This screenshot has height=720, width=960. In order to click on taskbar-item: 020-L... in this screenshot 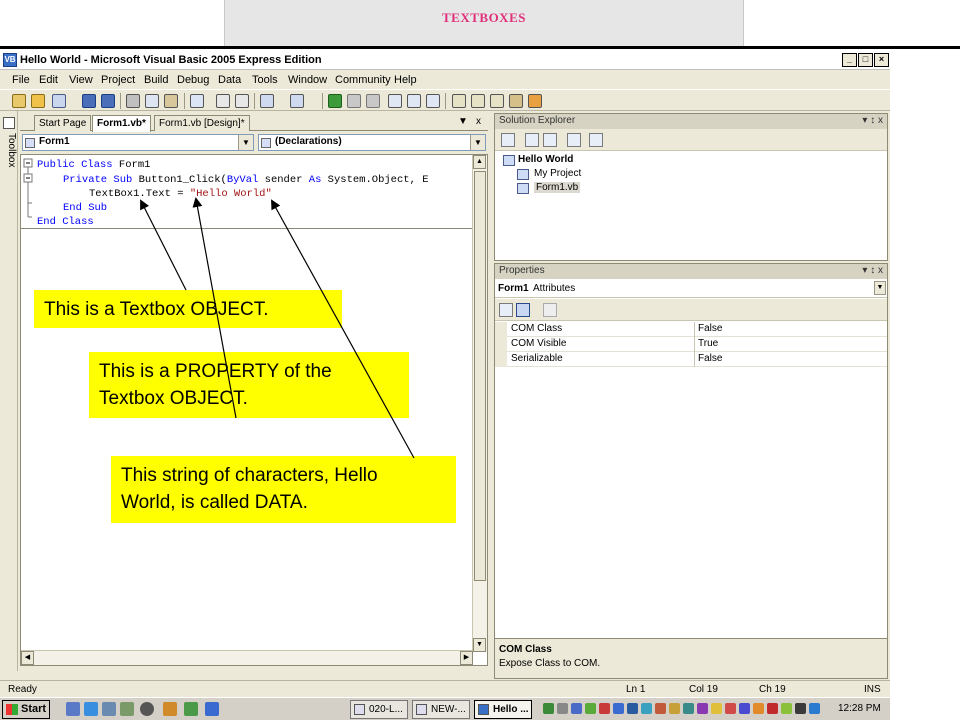, I will do `click(379, 709)`.